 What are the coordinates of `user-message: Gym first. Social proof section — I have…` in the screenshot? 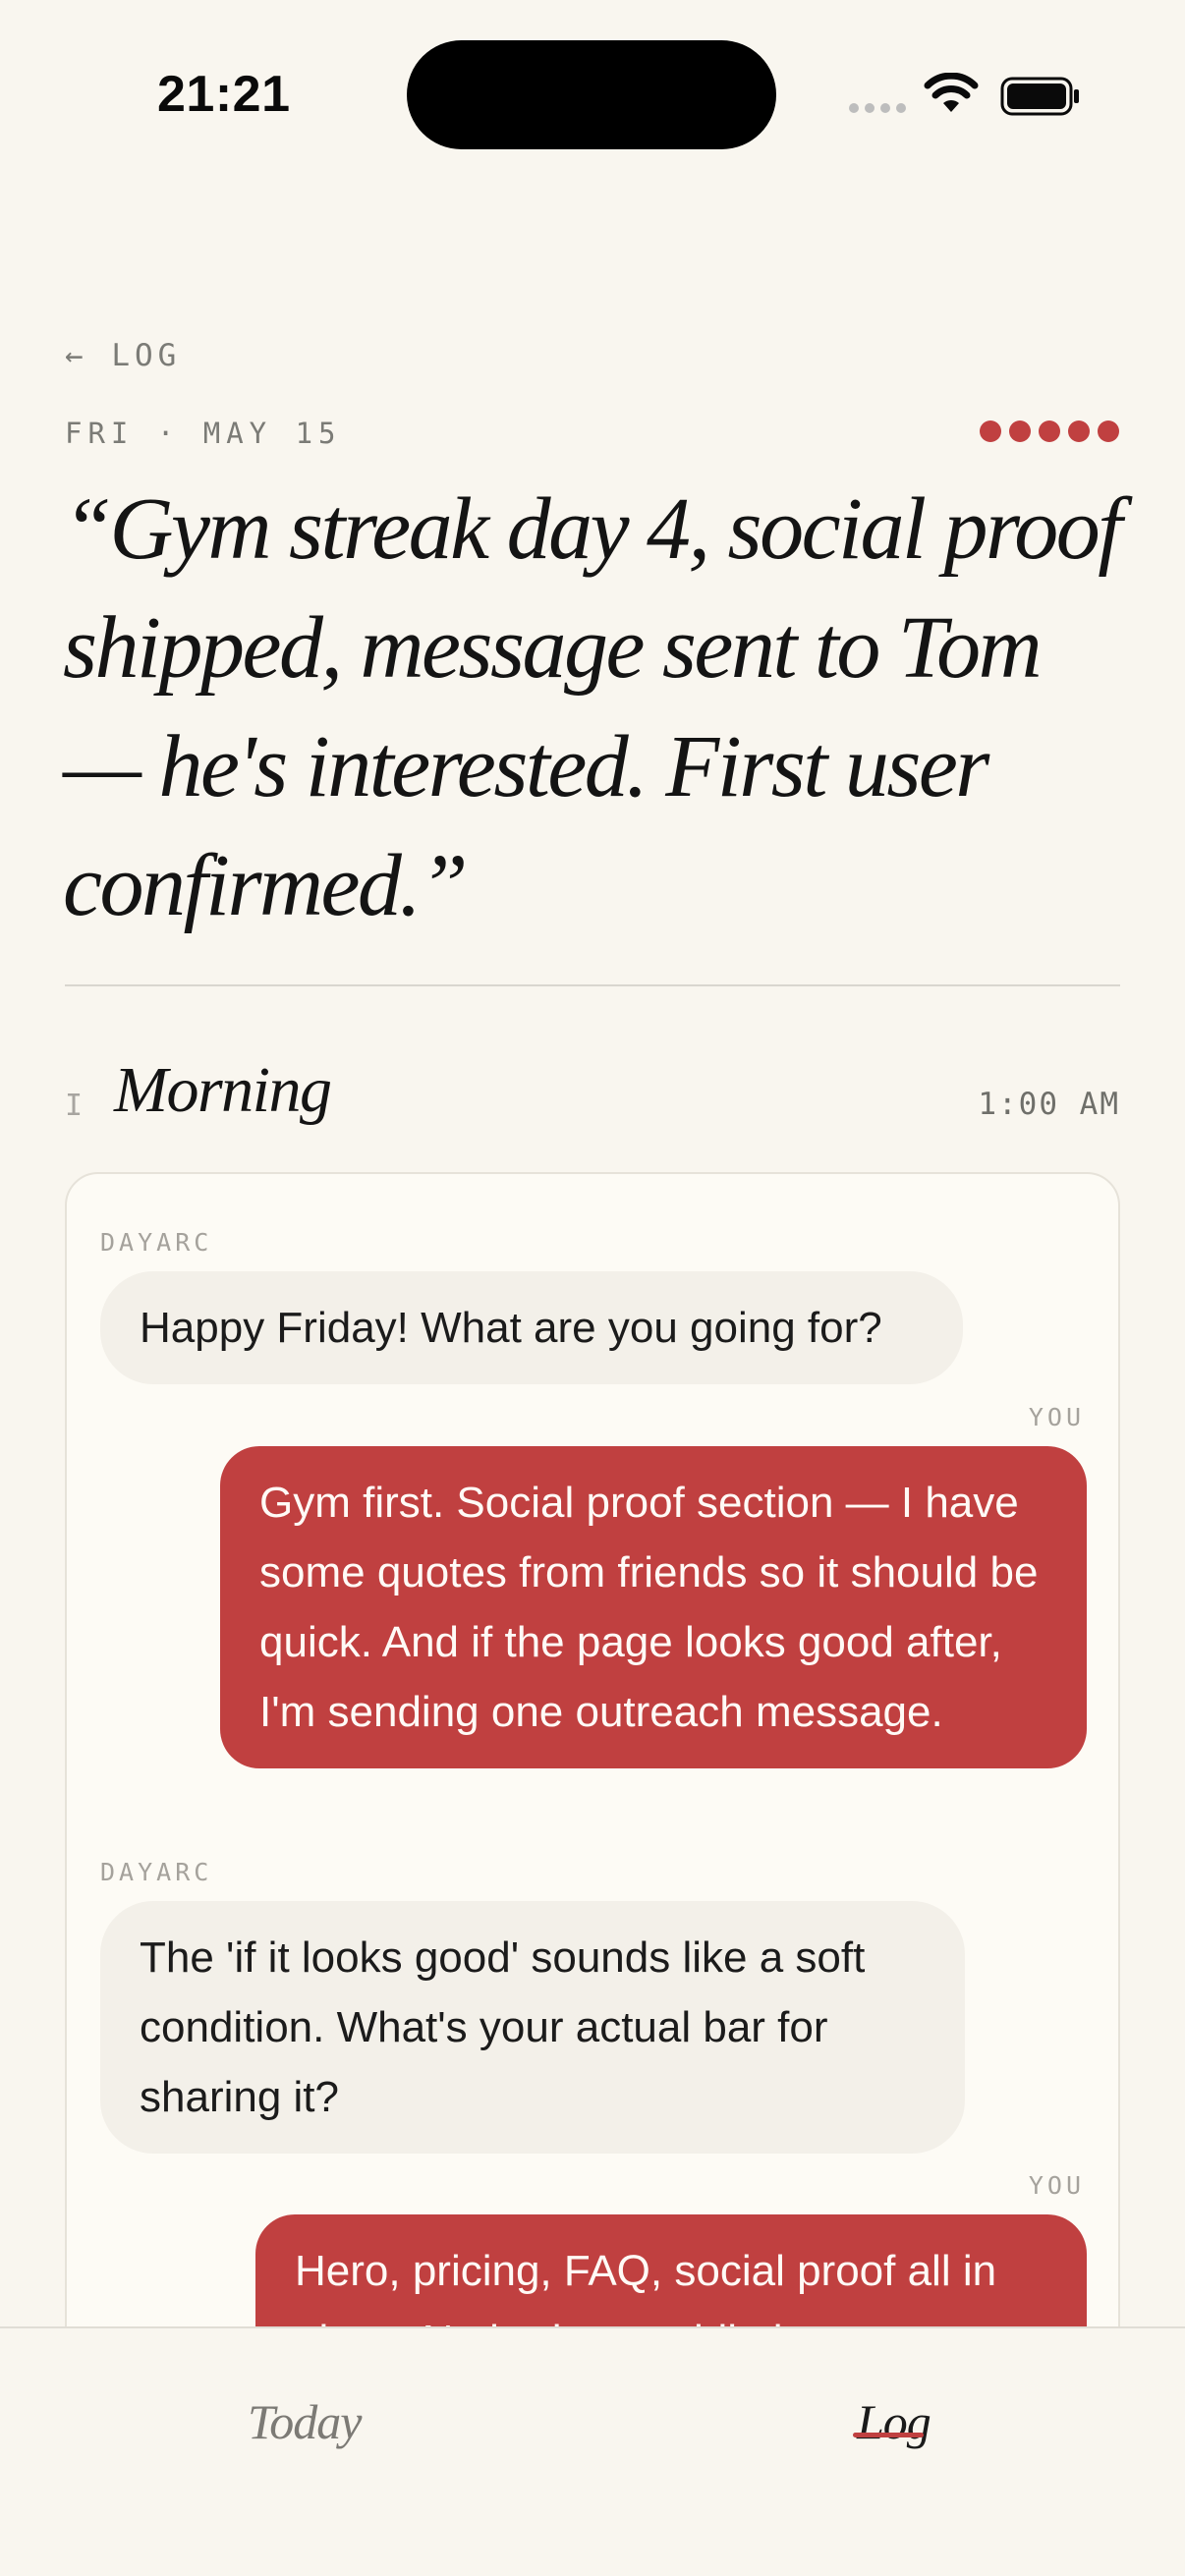 It's located at (654, 1607).